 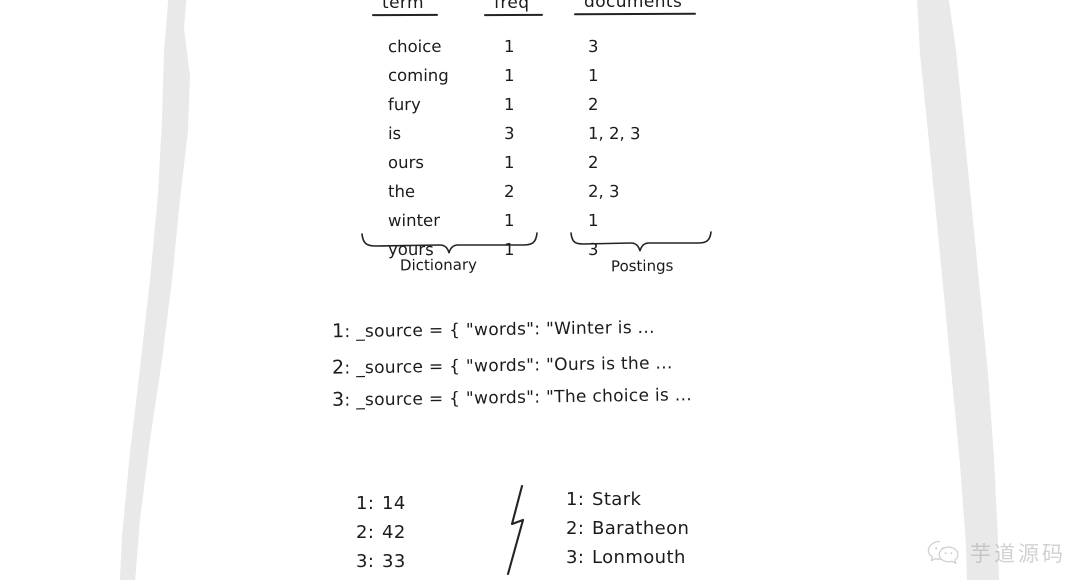 I want to click on score-value: 33, so click(x=394, y=561).